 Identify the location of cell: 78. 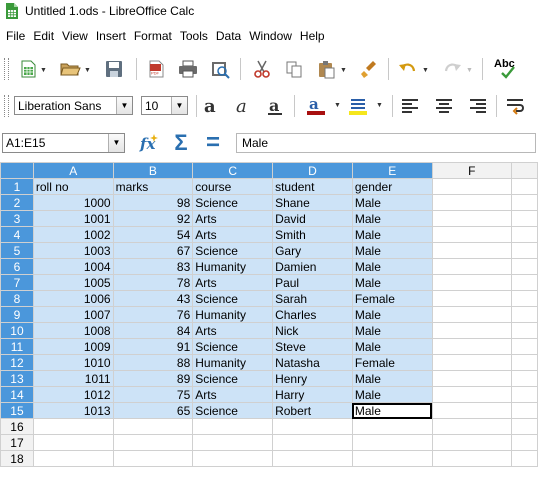
(153, 282).